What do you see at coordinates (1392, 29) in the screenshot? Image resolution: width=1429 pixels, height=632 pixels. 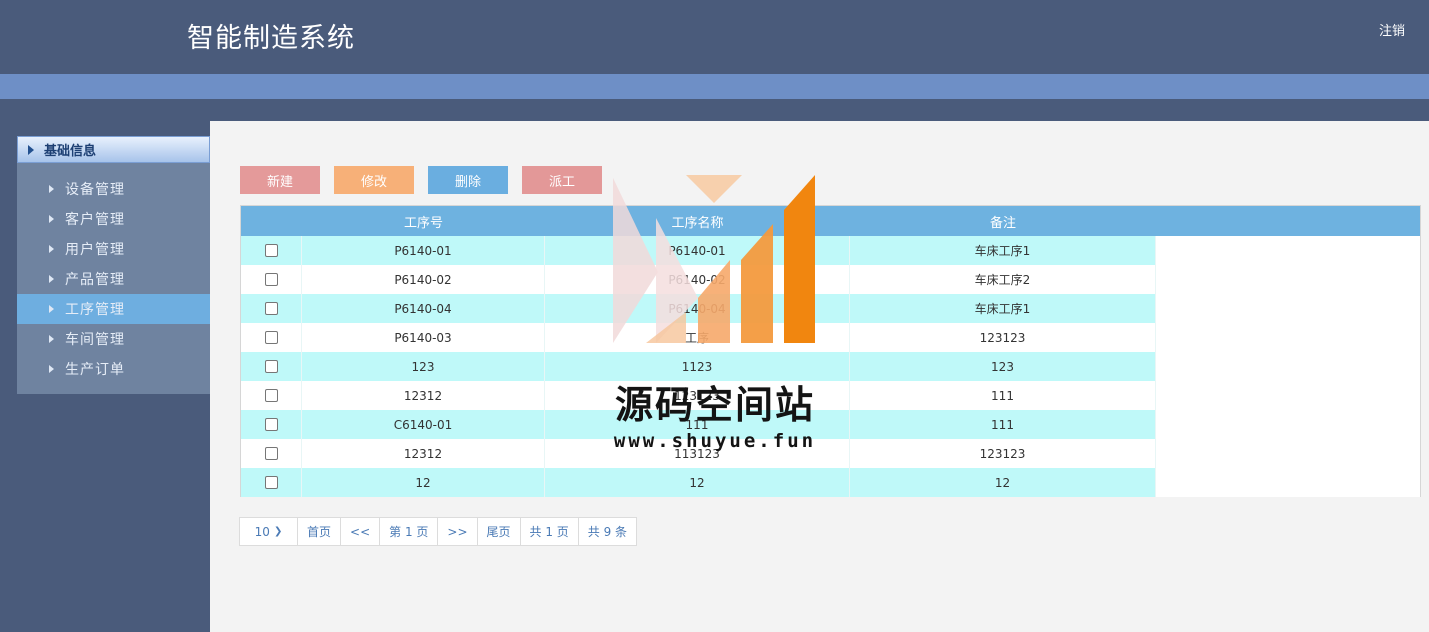 I see `logout-link: 注销` at bounding box center [1392, 29].